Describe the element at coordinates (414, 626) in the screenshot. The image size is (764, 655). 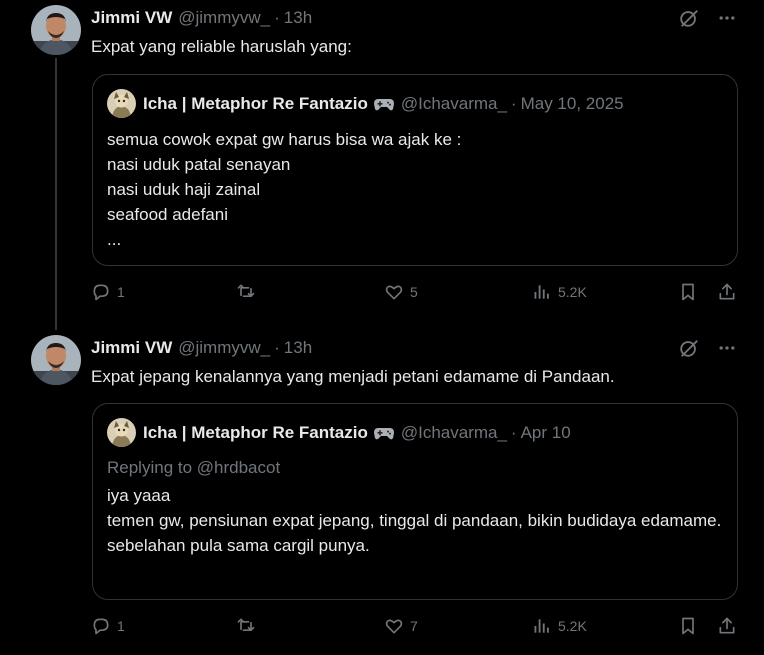
I see `like-count: 7` at that location.